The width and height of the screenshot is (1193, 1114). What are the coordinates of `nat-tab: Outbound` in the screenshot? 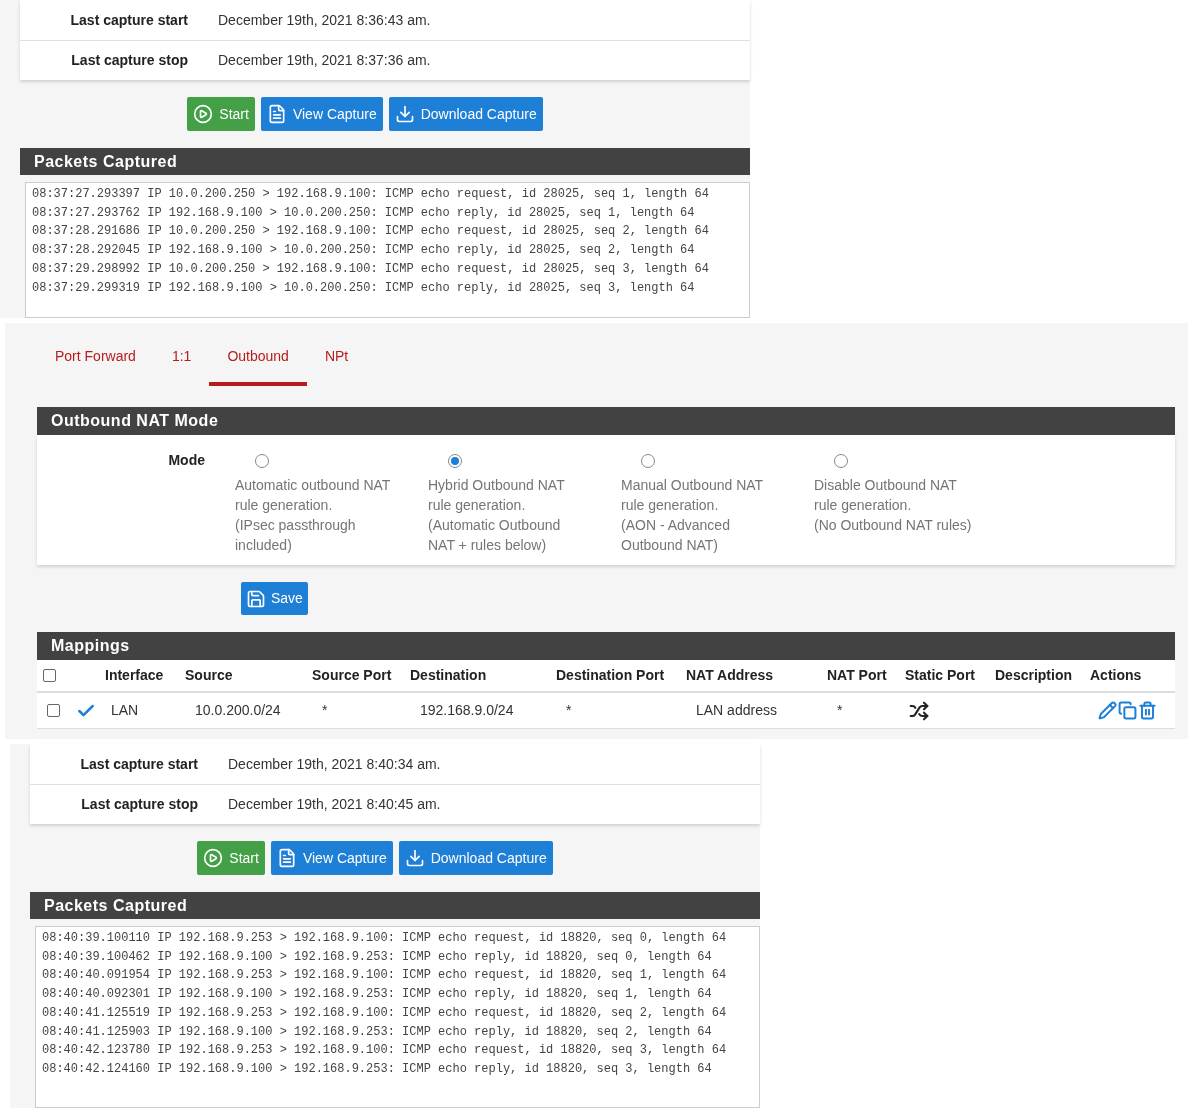 It's located at (258, 358).